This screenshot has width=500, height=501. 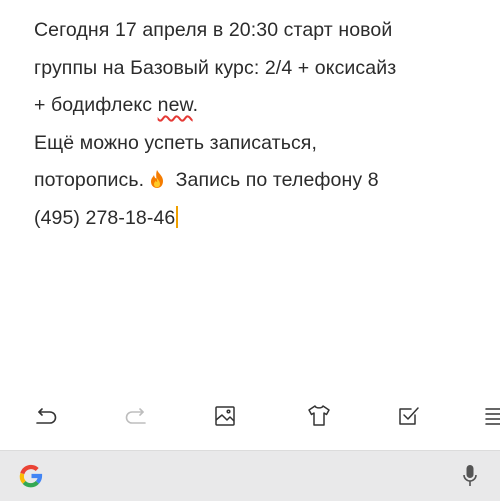 What do you see at coordinates (89, 180) in the screenshot?
I see `note-text: поторопись.` at bounding box center [89, 180].